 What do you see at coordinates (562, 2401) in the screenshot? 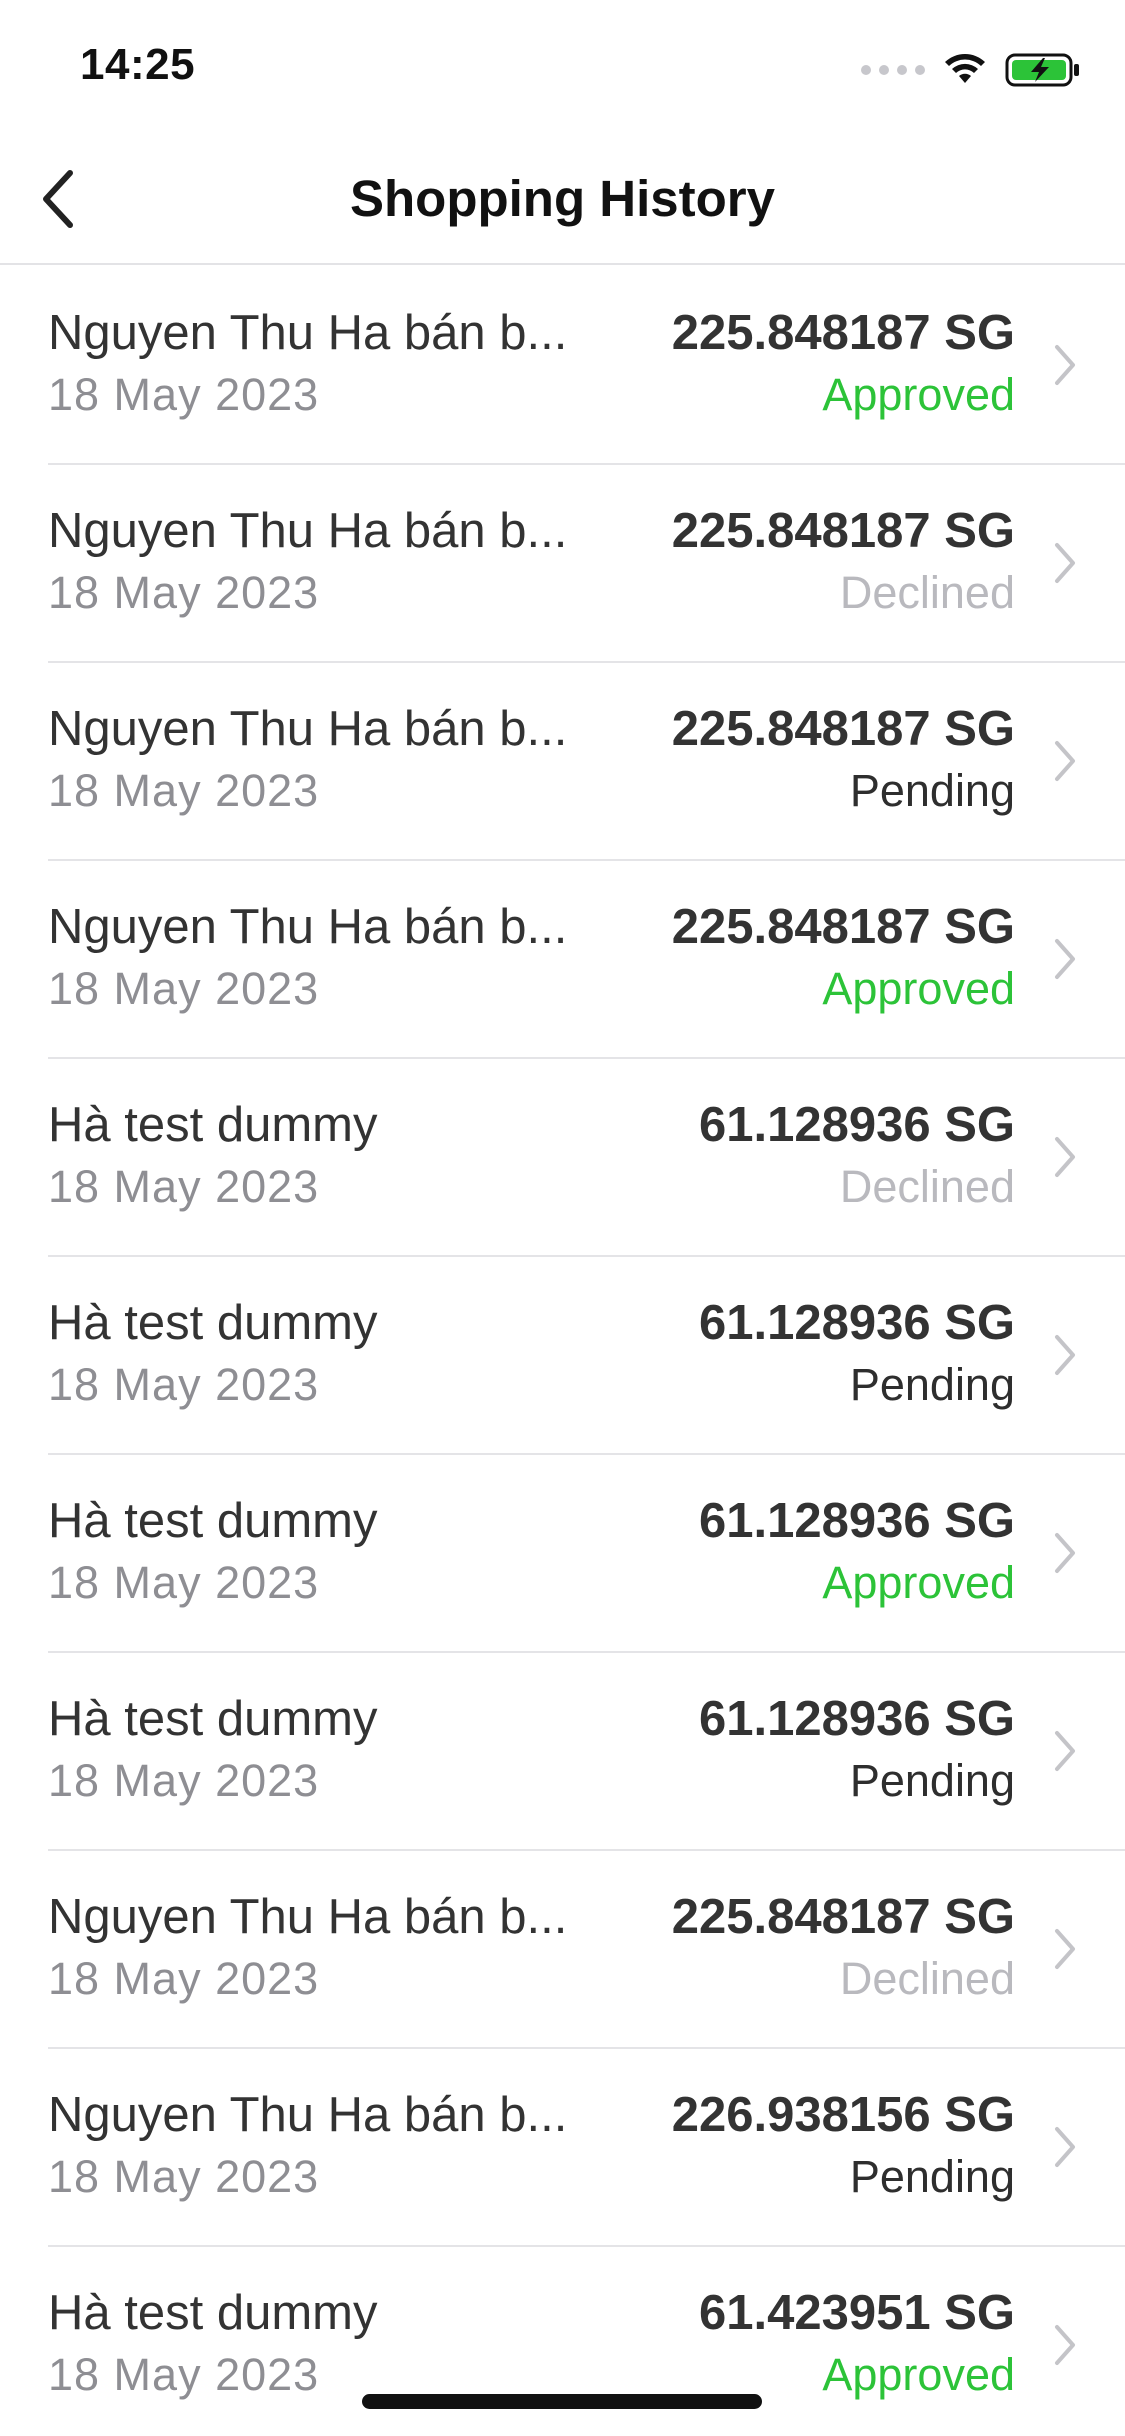
I see `home-indicator` at bounding box center [562, 2401].